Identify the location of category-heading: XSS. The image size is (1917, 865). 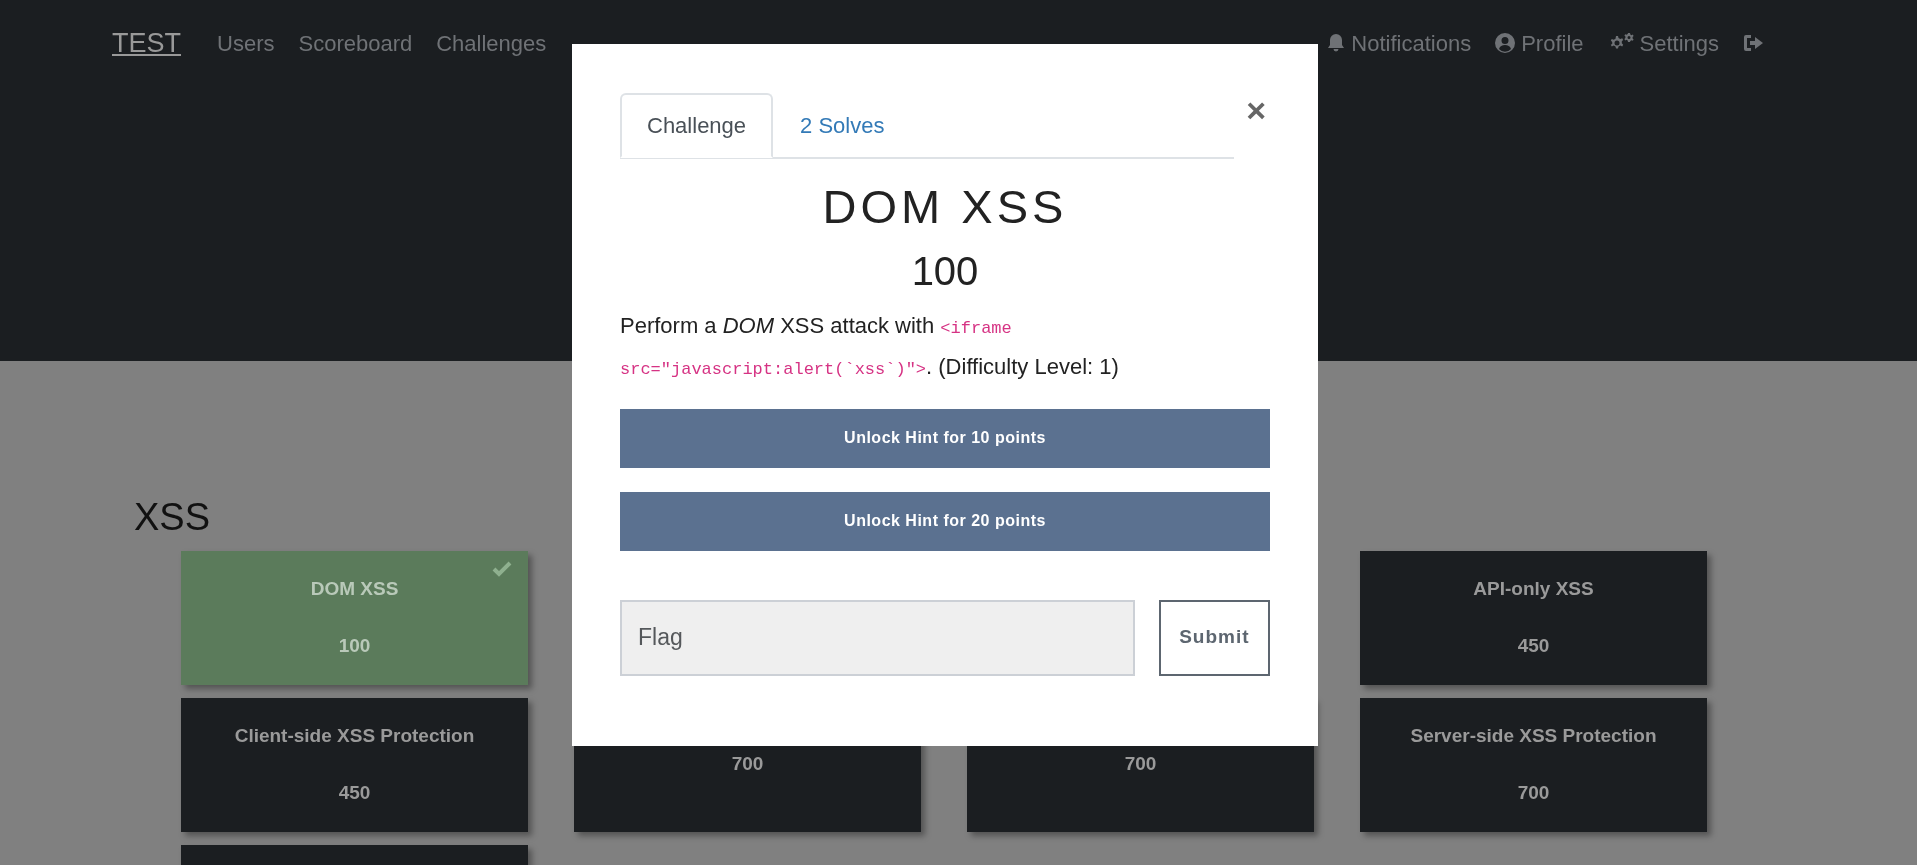
(172, 517).